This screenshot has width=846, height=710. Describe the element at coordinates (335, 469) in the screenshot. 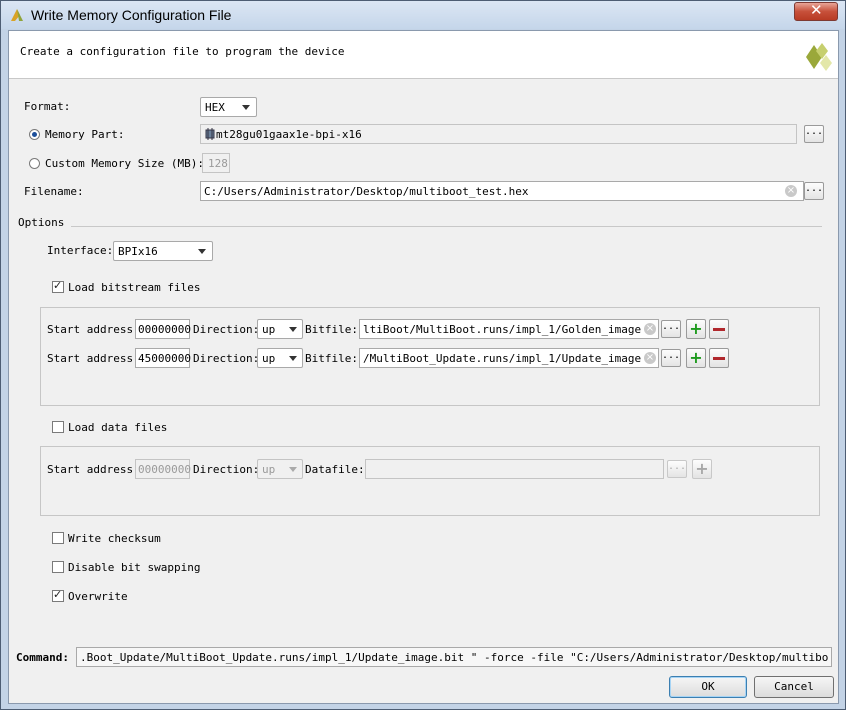

I see `datafile-label: Datafile:` at that location.